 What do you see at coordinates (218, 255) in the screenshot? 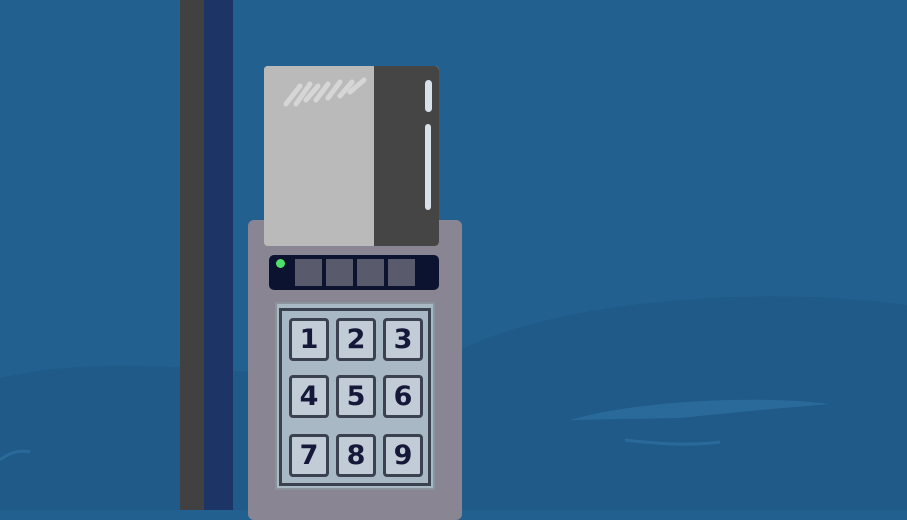
I see `pole-shadow` at bounding box center [218, 255].